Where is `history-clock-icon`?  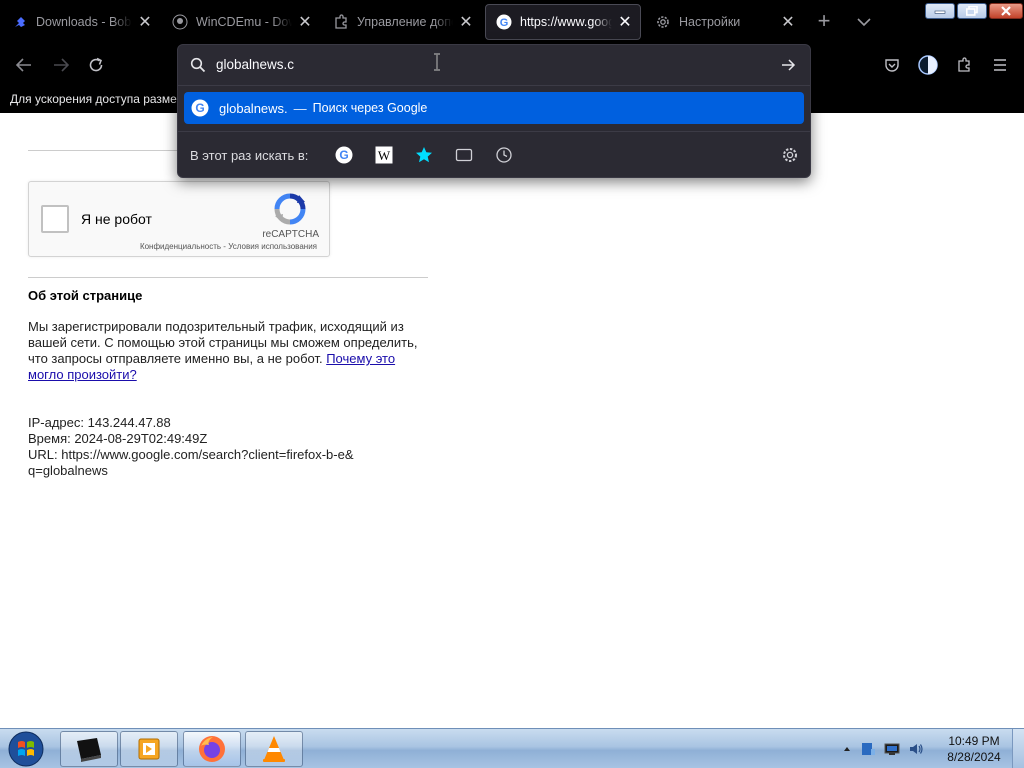 history-clock-icon is located at coordinates (504, 155).